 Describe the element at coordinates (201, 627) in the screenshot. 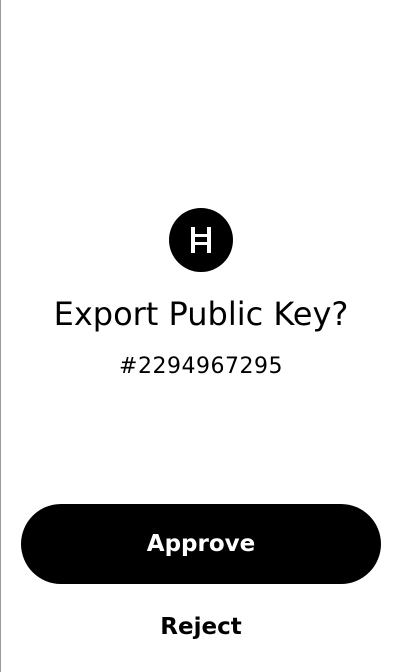

I see `reject-button: Reject` at that location.